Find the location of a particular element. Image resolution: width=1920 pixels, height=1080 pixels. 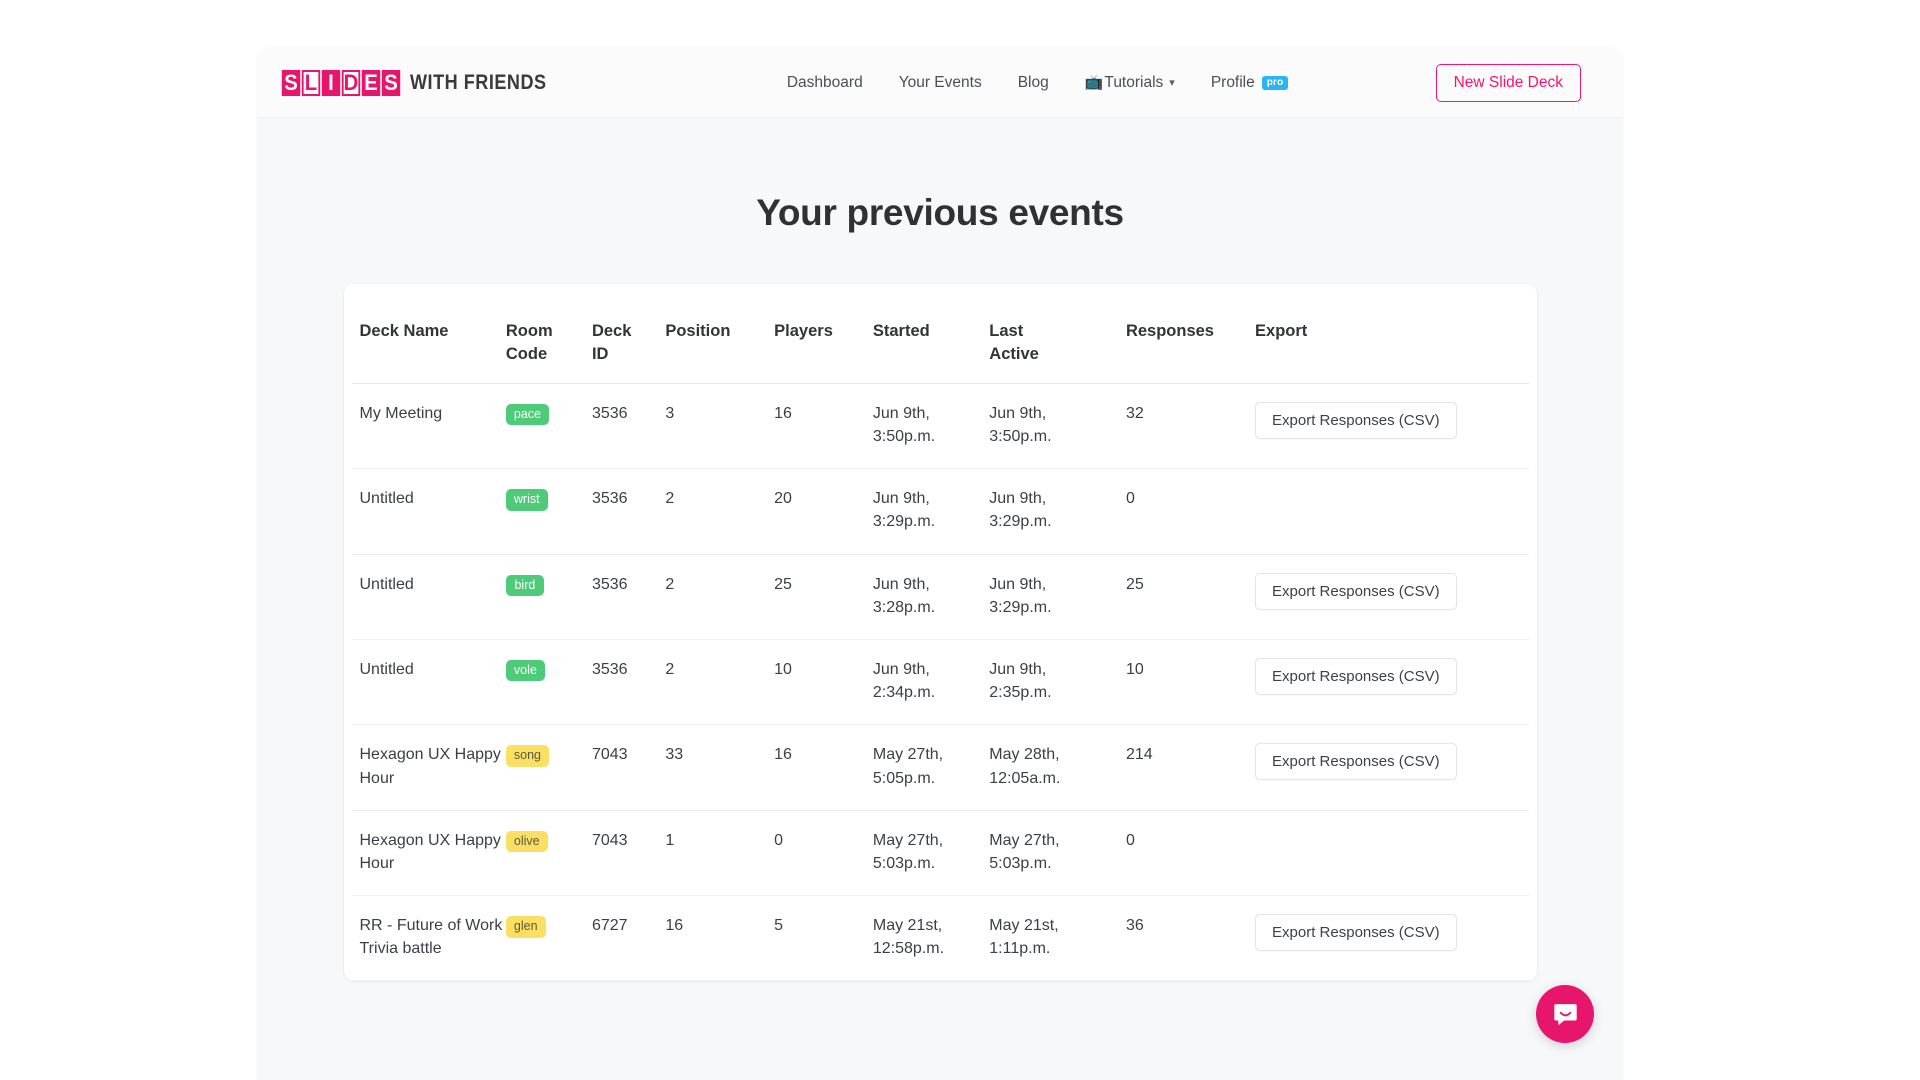

nav-link-your-events: Your Events is located at coordinates (940, 83).